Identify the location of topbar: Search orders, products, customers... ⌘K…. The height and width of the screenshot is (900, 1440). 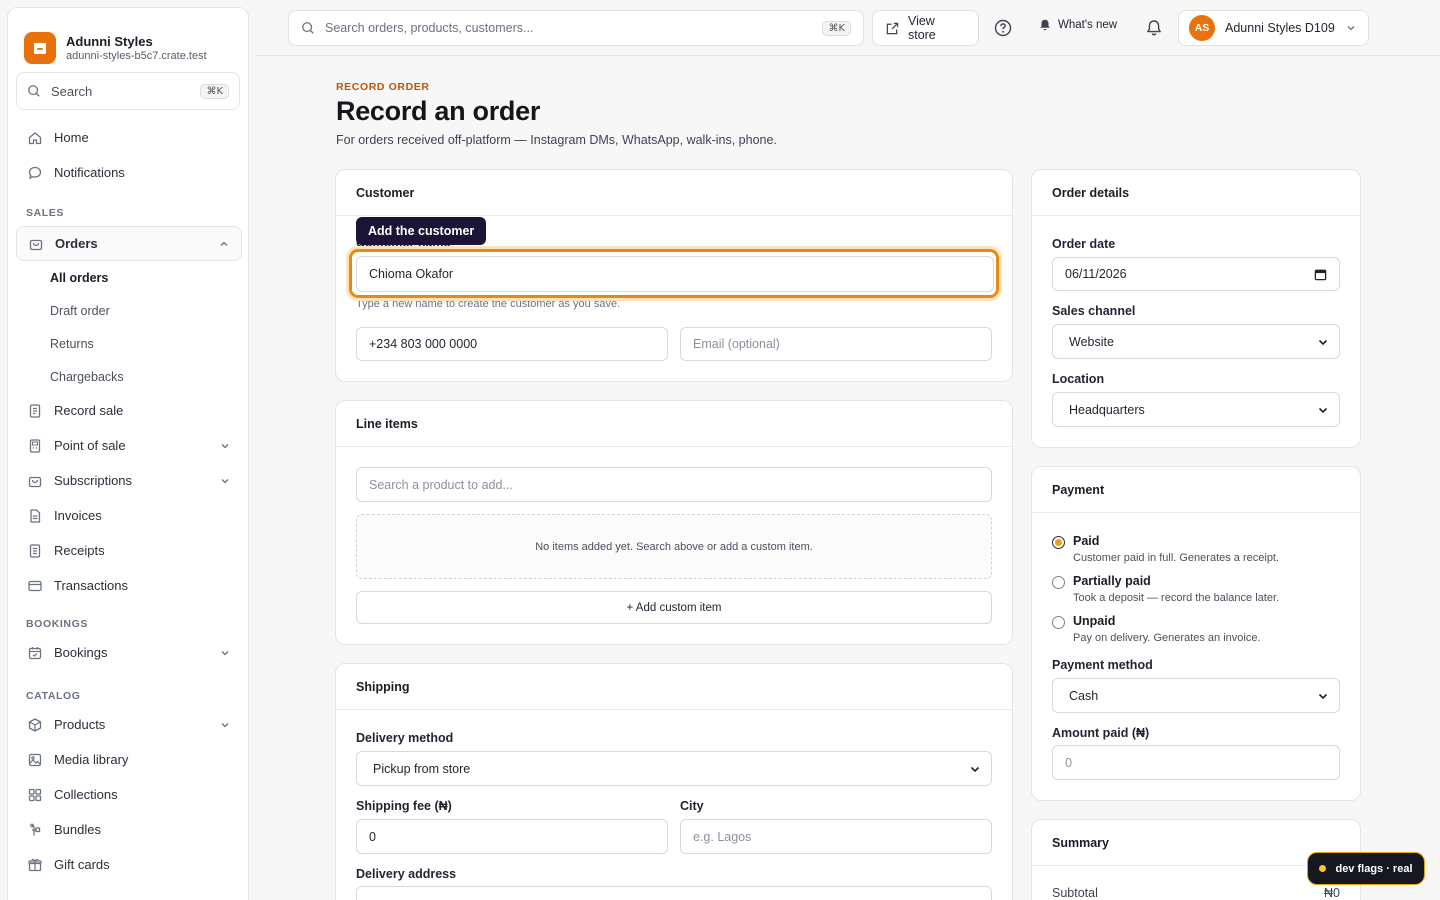
(848, 28).